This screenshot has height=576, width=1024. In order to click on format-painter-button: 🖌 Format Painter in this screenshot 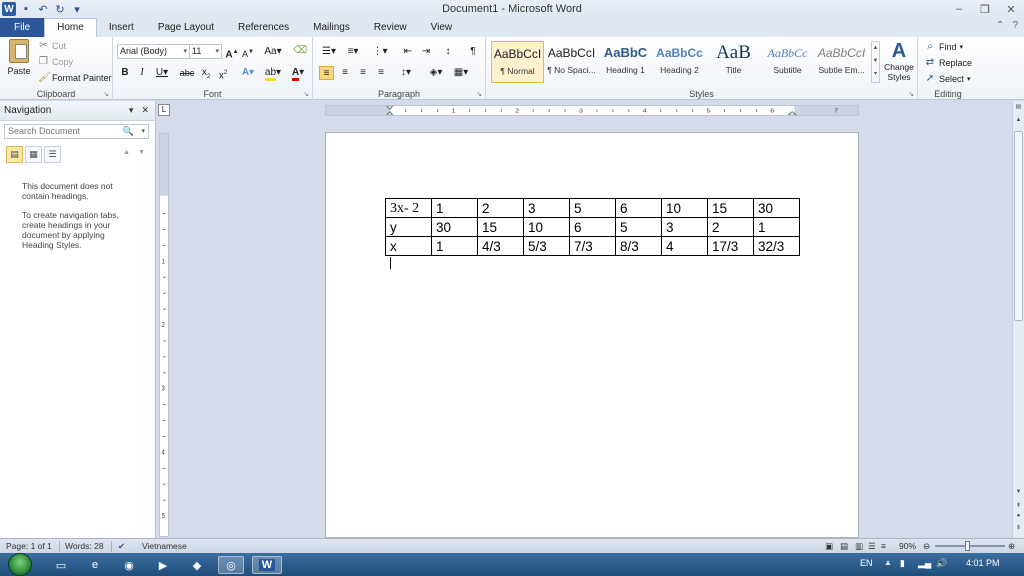, I will do `click(75, 77)`.